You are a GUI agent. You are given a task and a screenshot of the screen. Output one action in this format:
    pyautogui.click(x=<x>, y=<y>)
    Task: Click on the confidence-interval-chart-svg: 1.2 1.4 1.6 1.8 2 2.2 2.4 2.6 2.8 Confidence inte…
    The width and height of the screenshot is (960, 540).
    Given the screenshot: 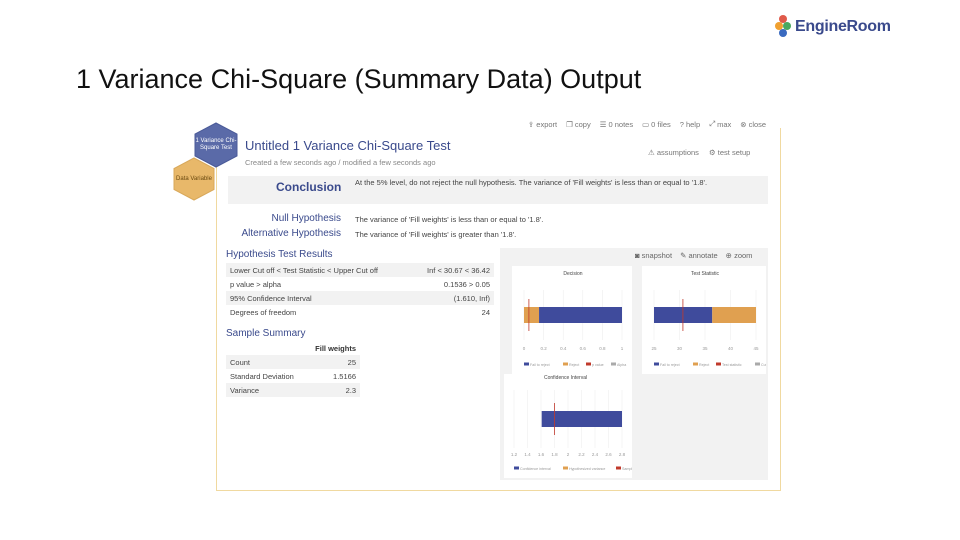 What is the action you would take?
    pyautogui.click(x=580, y=430)
    